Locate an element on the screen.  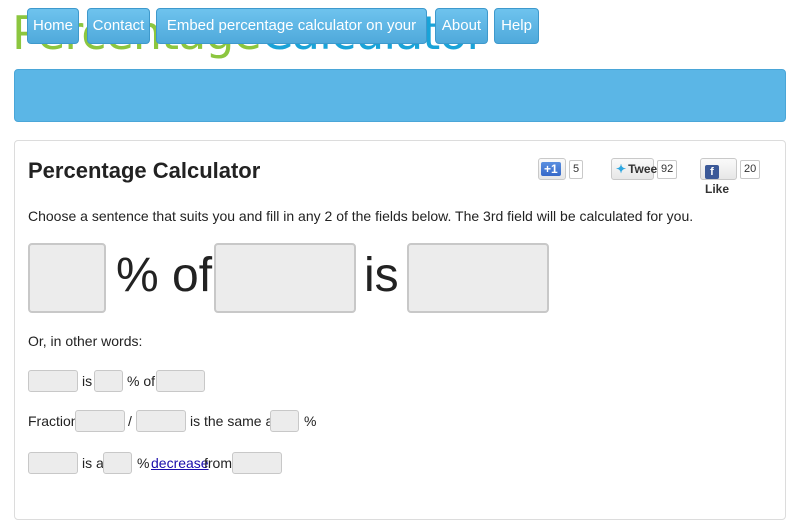
big-percent-input is located at coordinates (67, 278).